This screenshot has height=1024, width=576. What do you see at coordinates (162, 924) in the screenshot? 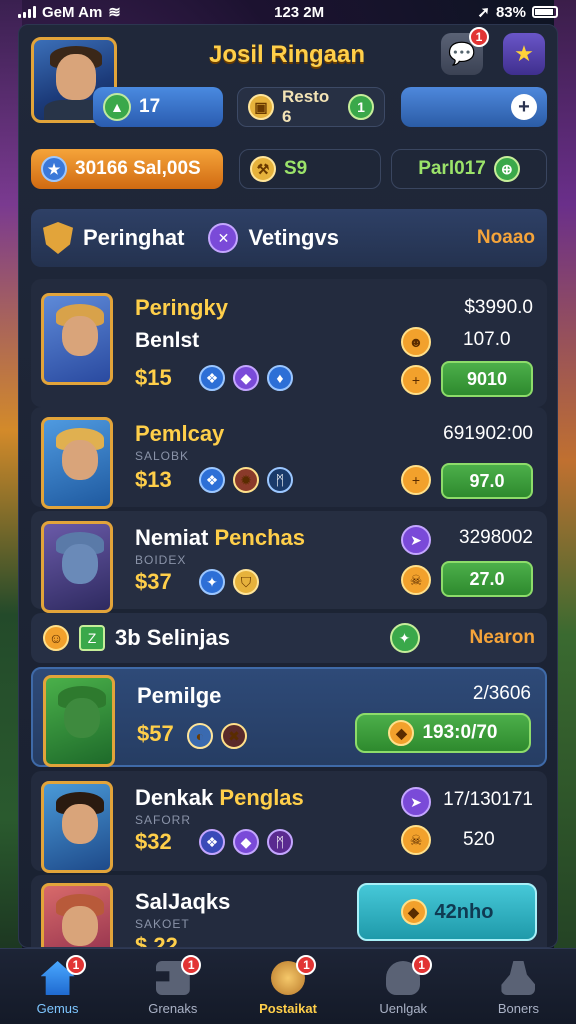
I see `hero-subtitle: SAKOET` at bounding box center [162, 924].